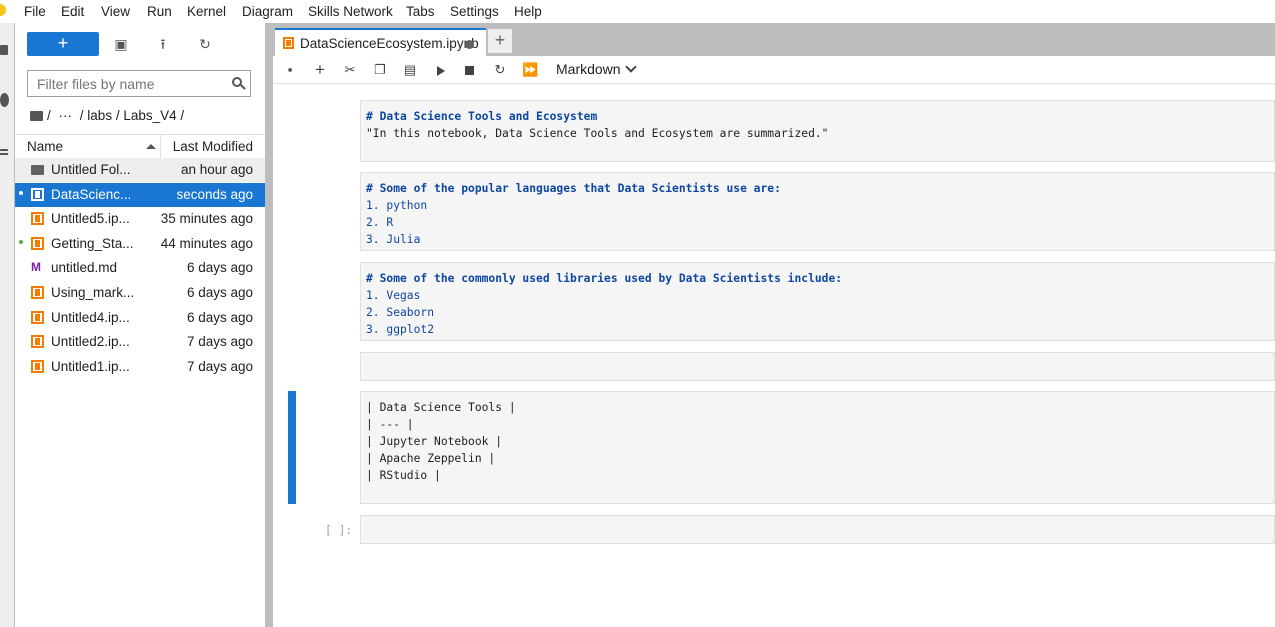  I want to click on stop-icon, so click(469, 70).